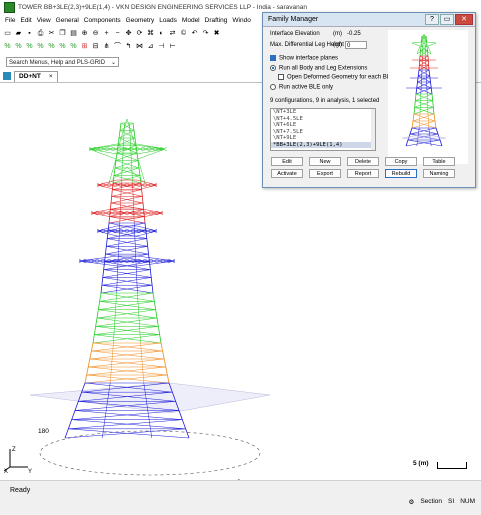  I want to click on zoom-out-icon: ⊖, so click(95, 33).